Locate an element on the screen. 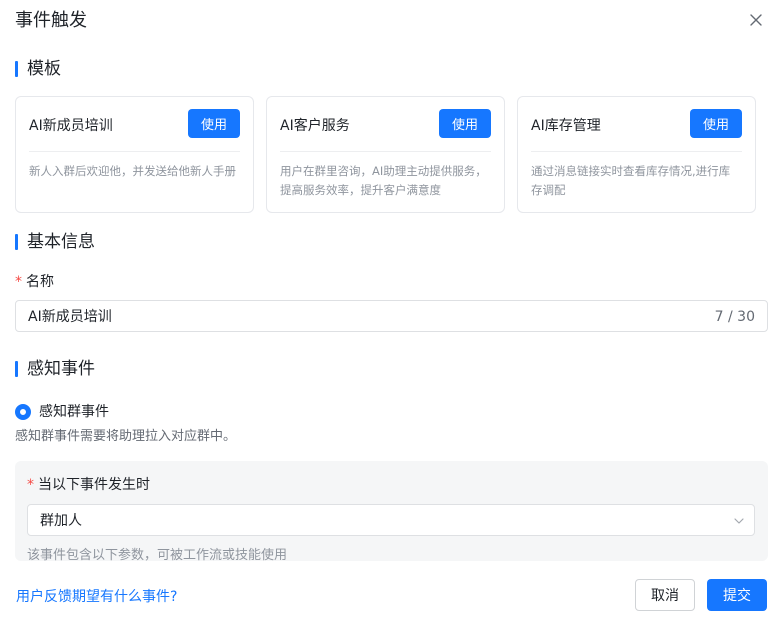 This screenshot has width=784, height=622. name-input: AI新成员培训 7 / 30 is located at coordinates (391, 316).